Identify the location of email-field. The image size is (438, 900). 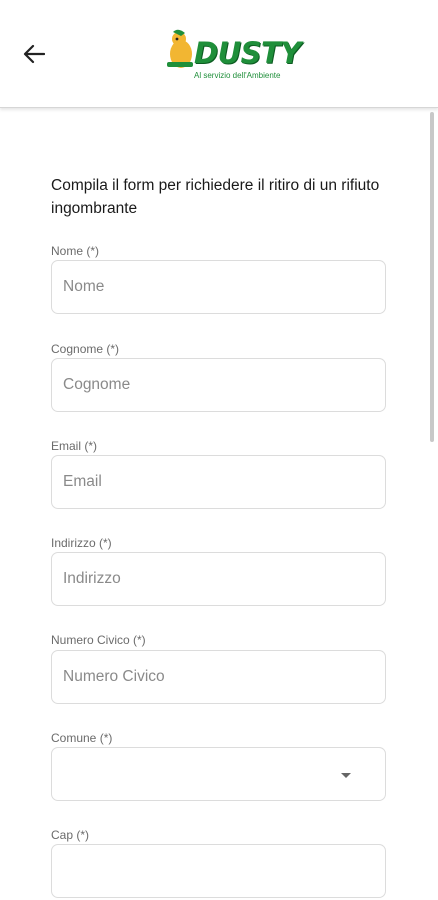
(218, 482).